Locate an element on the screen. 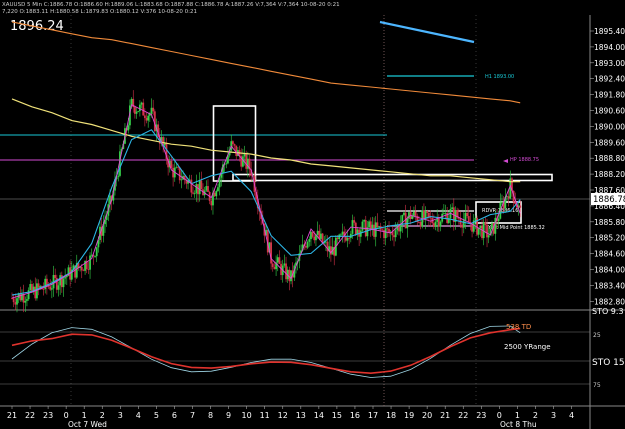  price-tick-label: 1888.80 is located at coordinates (609, 158).